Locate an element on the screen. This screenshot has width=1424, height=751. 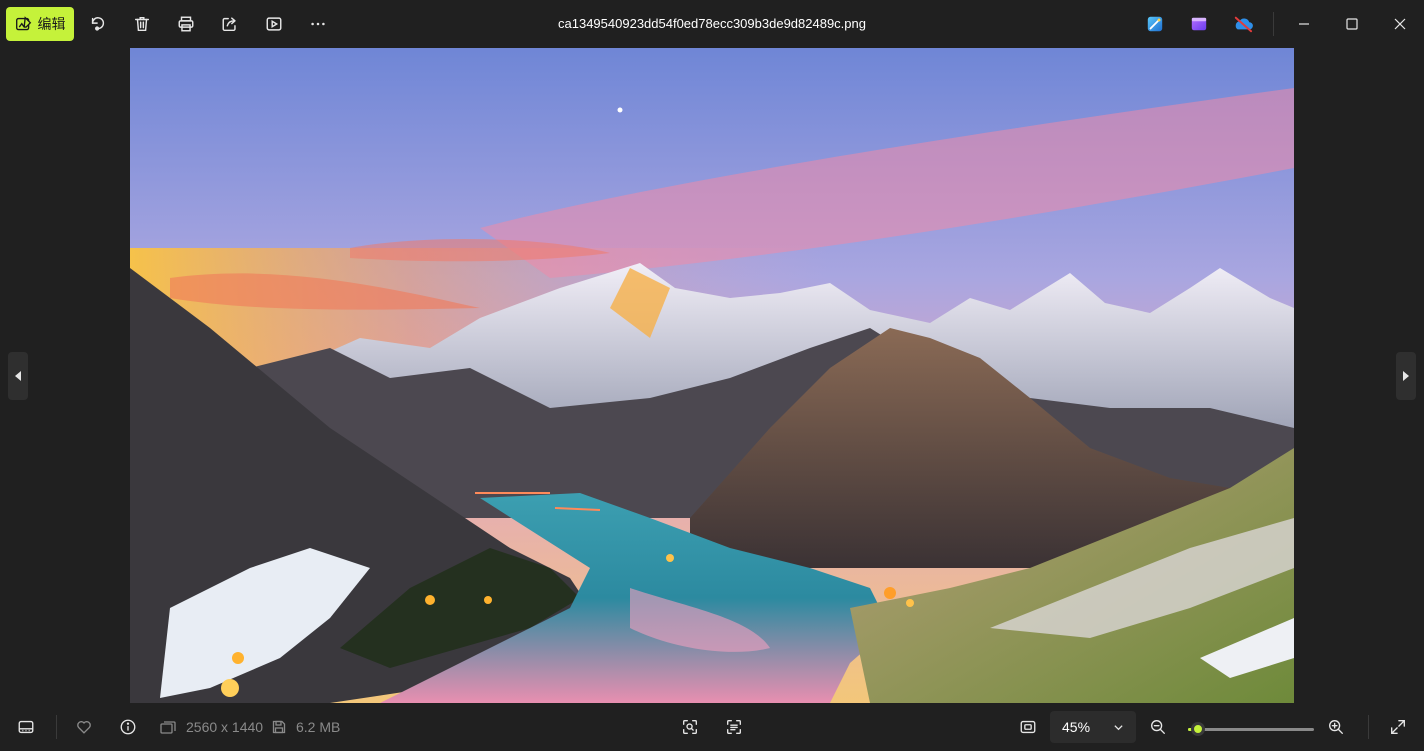
slideshow-button is located at coordinates (274, 24).